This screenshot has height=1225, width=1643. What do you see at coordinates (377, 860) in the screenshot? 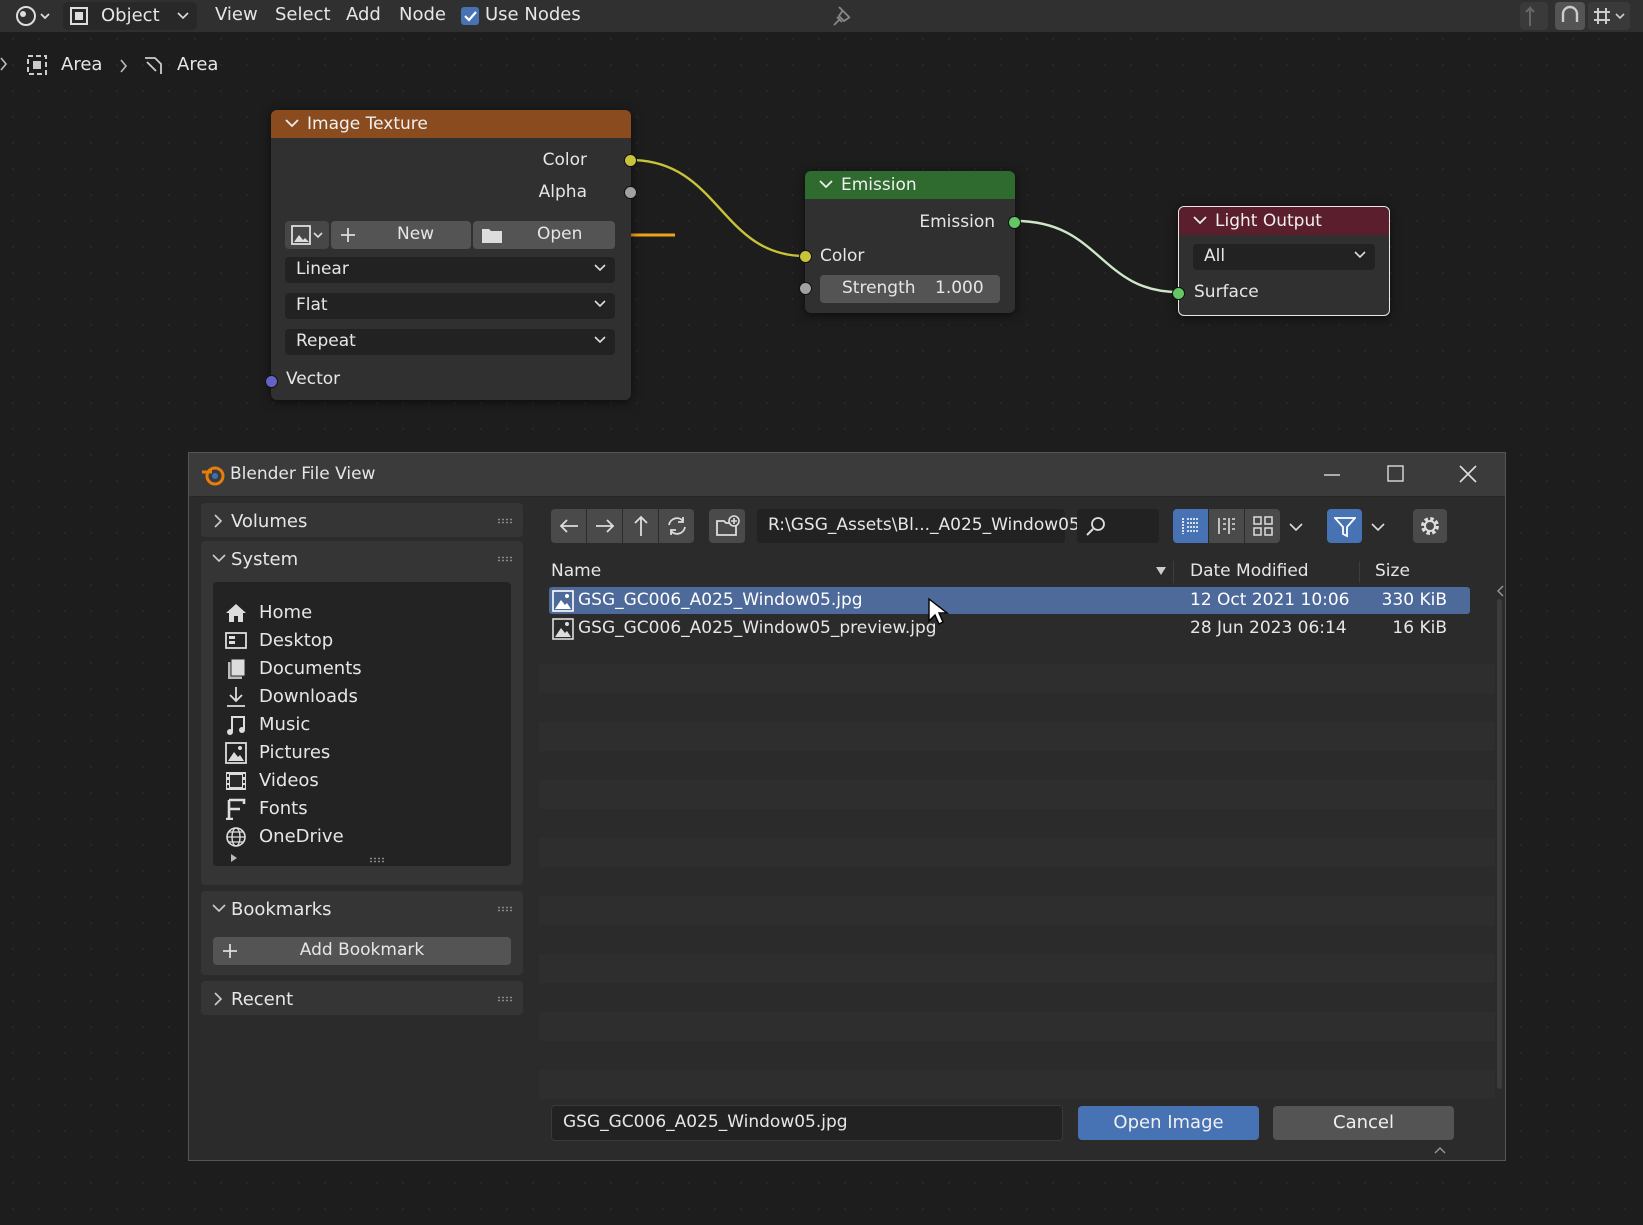
I see `resize-grip-icon` at bounding box center [377, 860].